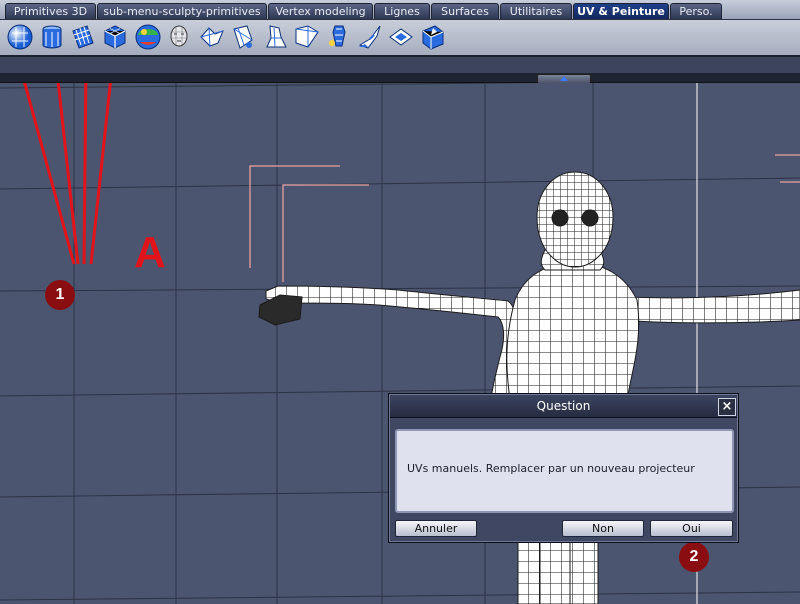 This screenshot has width=800, height=604. I want to click on uv-paint-brush-icon, so click(370, 37).